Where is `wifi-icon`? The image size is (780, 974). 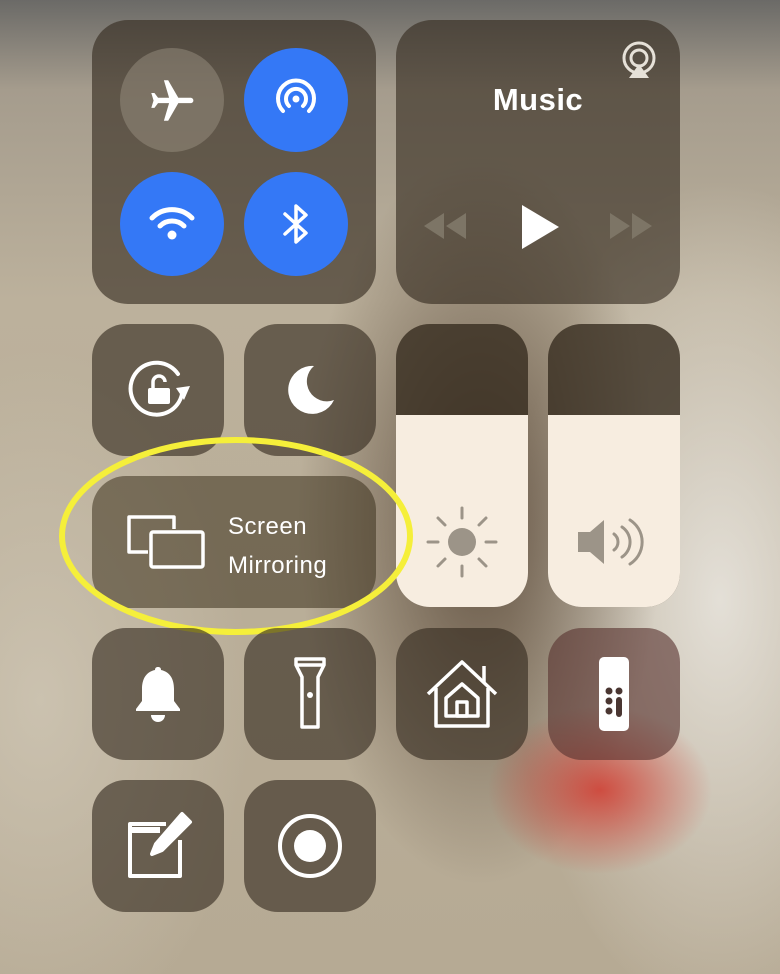
wifi-icon is located at coordinates (172, 223).